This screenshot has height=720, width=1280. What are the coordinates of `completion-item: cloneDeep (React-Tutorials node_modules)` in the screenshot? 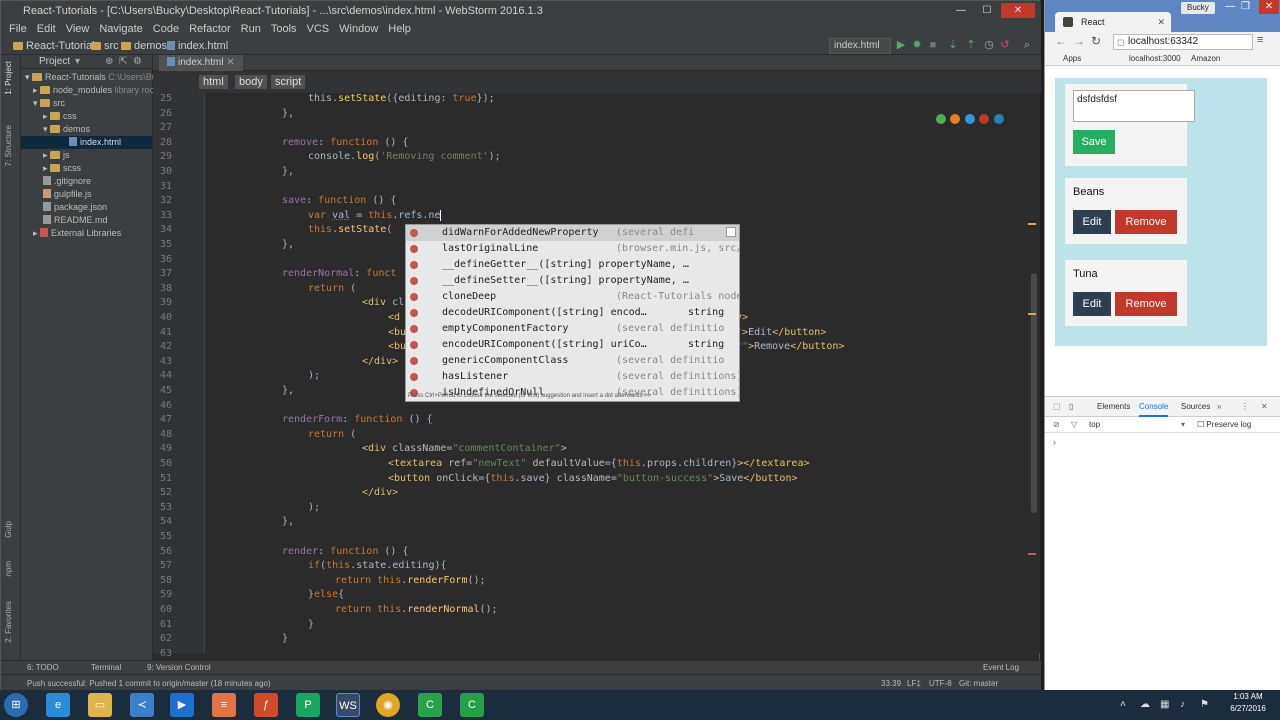 It's located at (572, 297).